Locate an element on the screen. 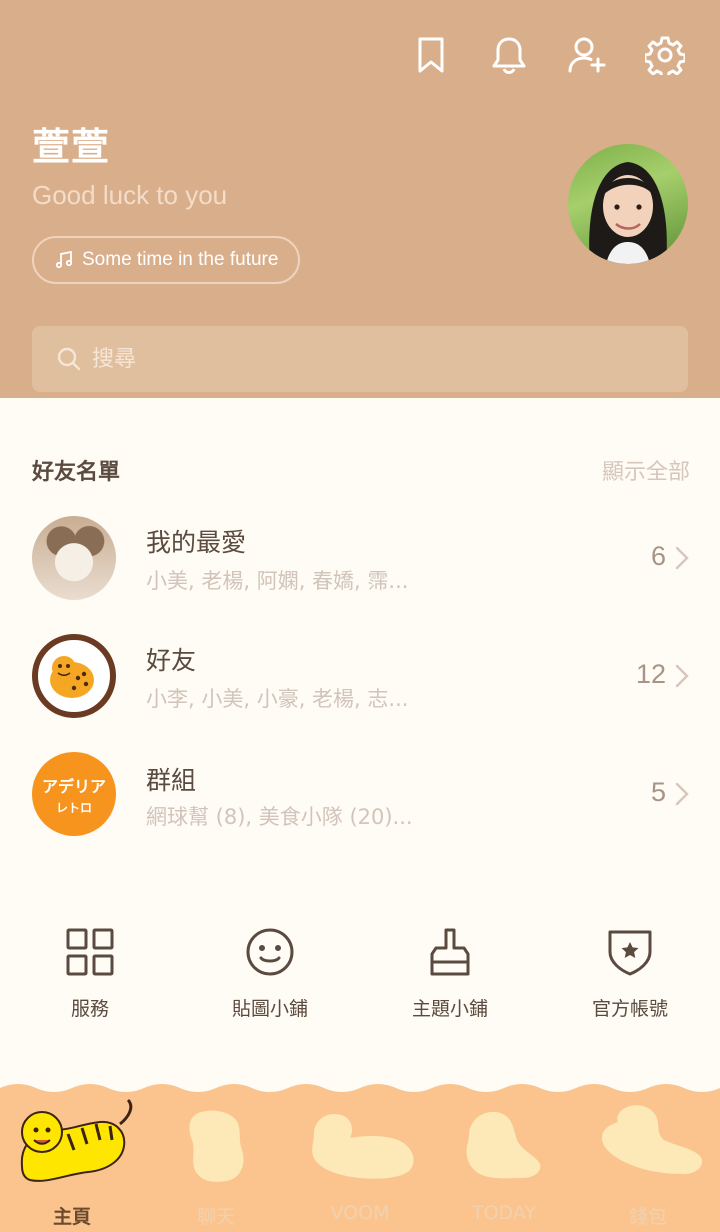 The width and height of the screenshot is (720, 1232). gear-icon is located at coordinates (665, 55).